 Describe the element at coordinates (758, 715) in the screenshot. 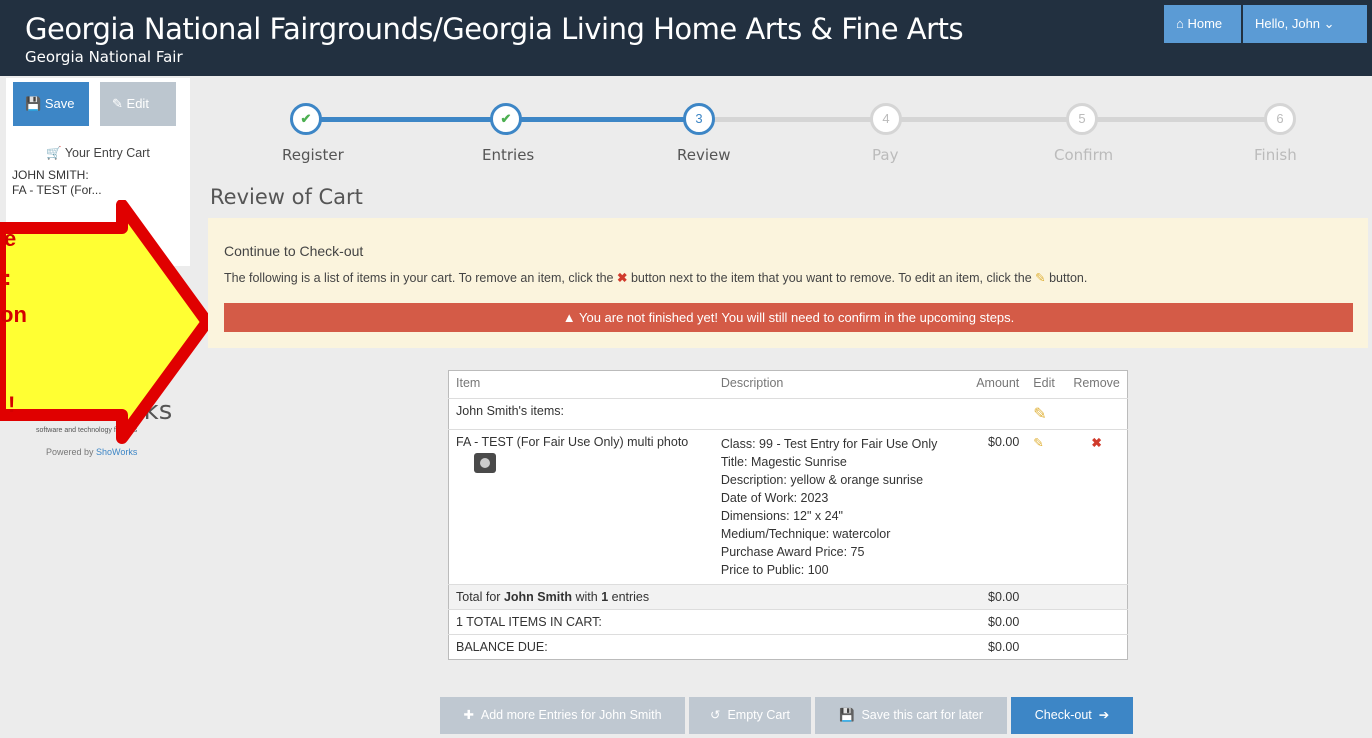

I see `empty-cart-label: Empty Cart` at that location.